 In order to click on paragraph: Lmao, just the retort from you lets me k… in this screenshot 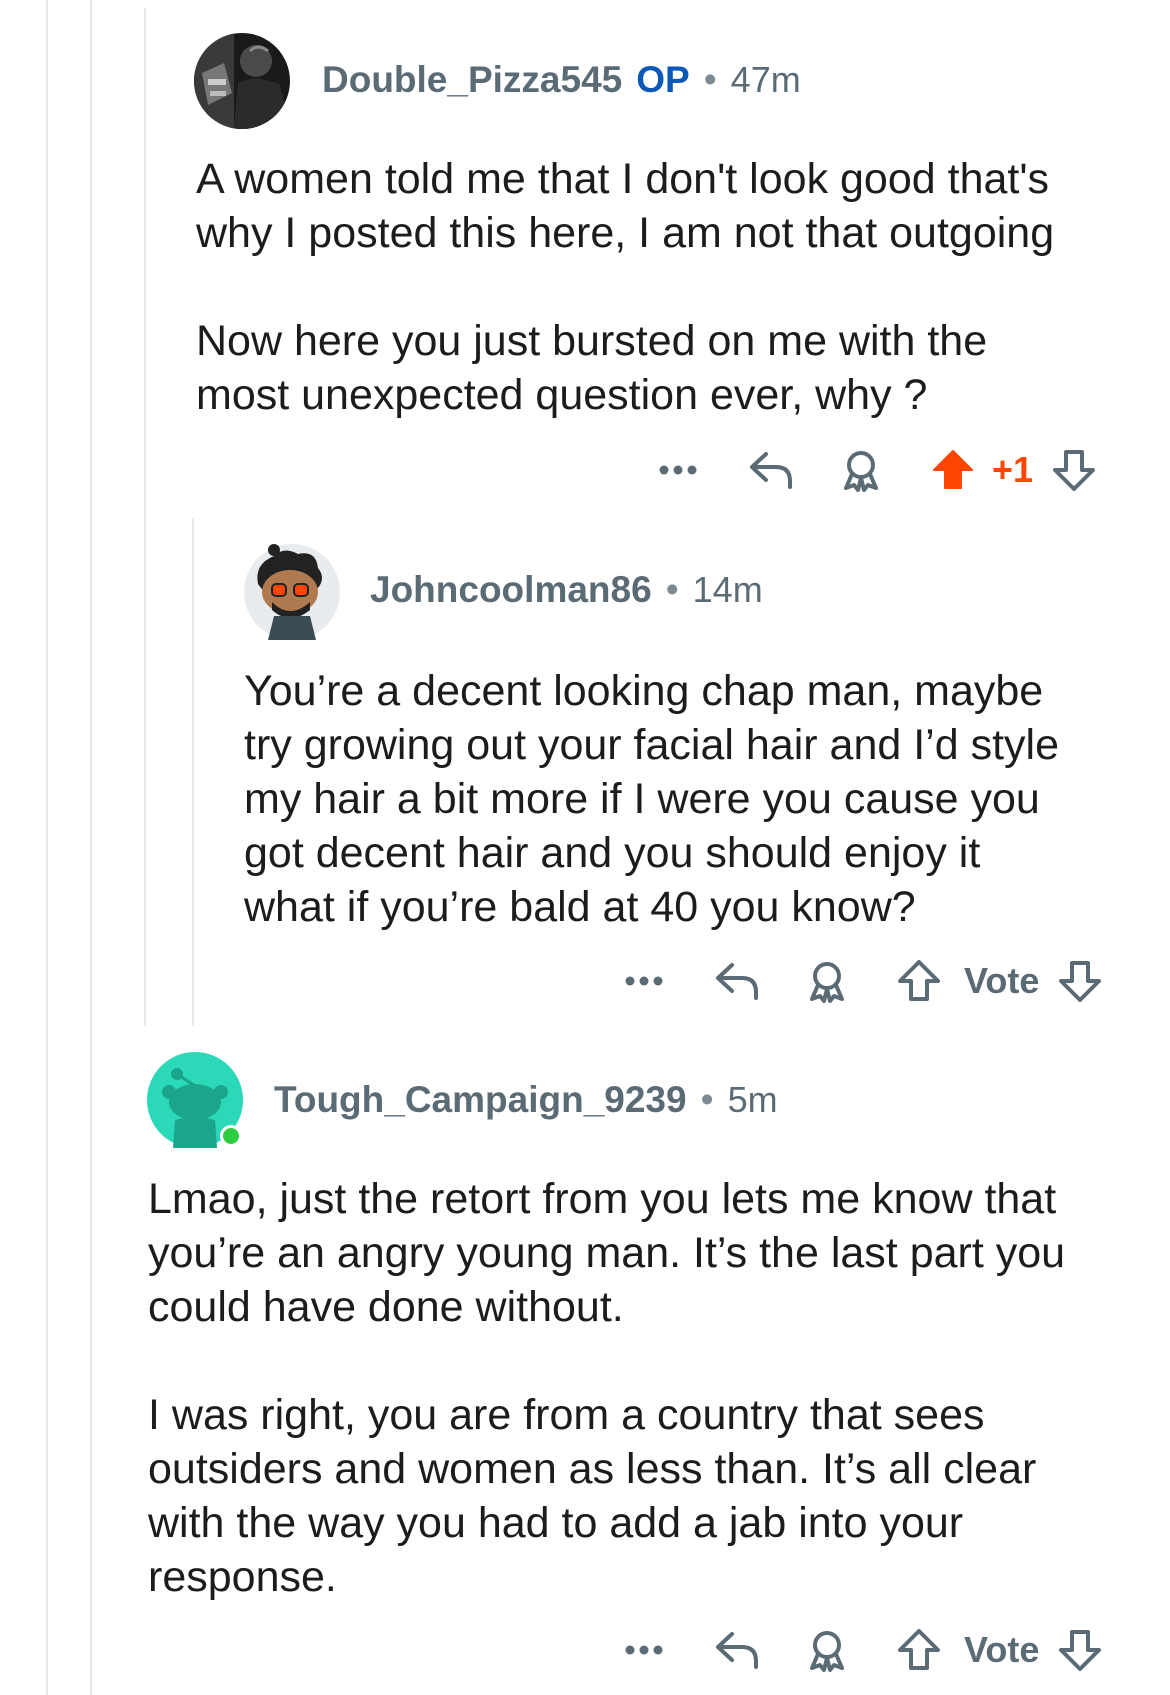, I will do `click(606, 1253)`.